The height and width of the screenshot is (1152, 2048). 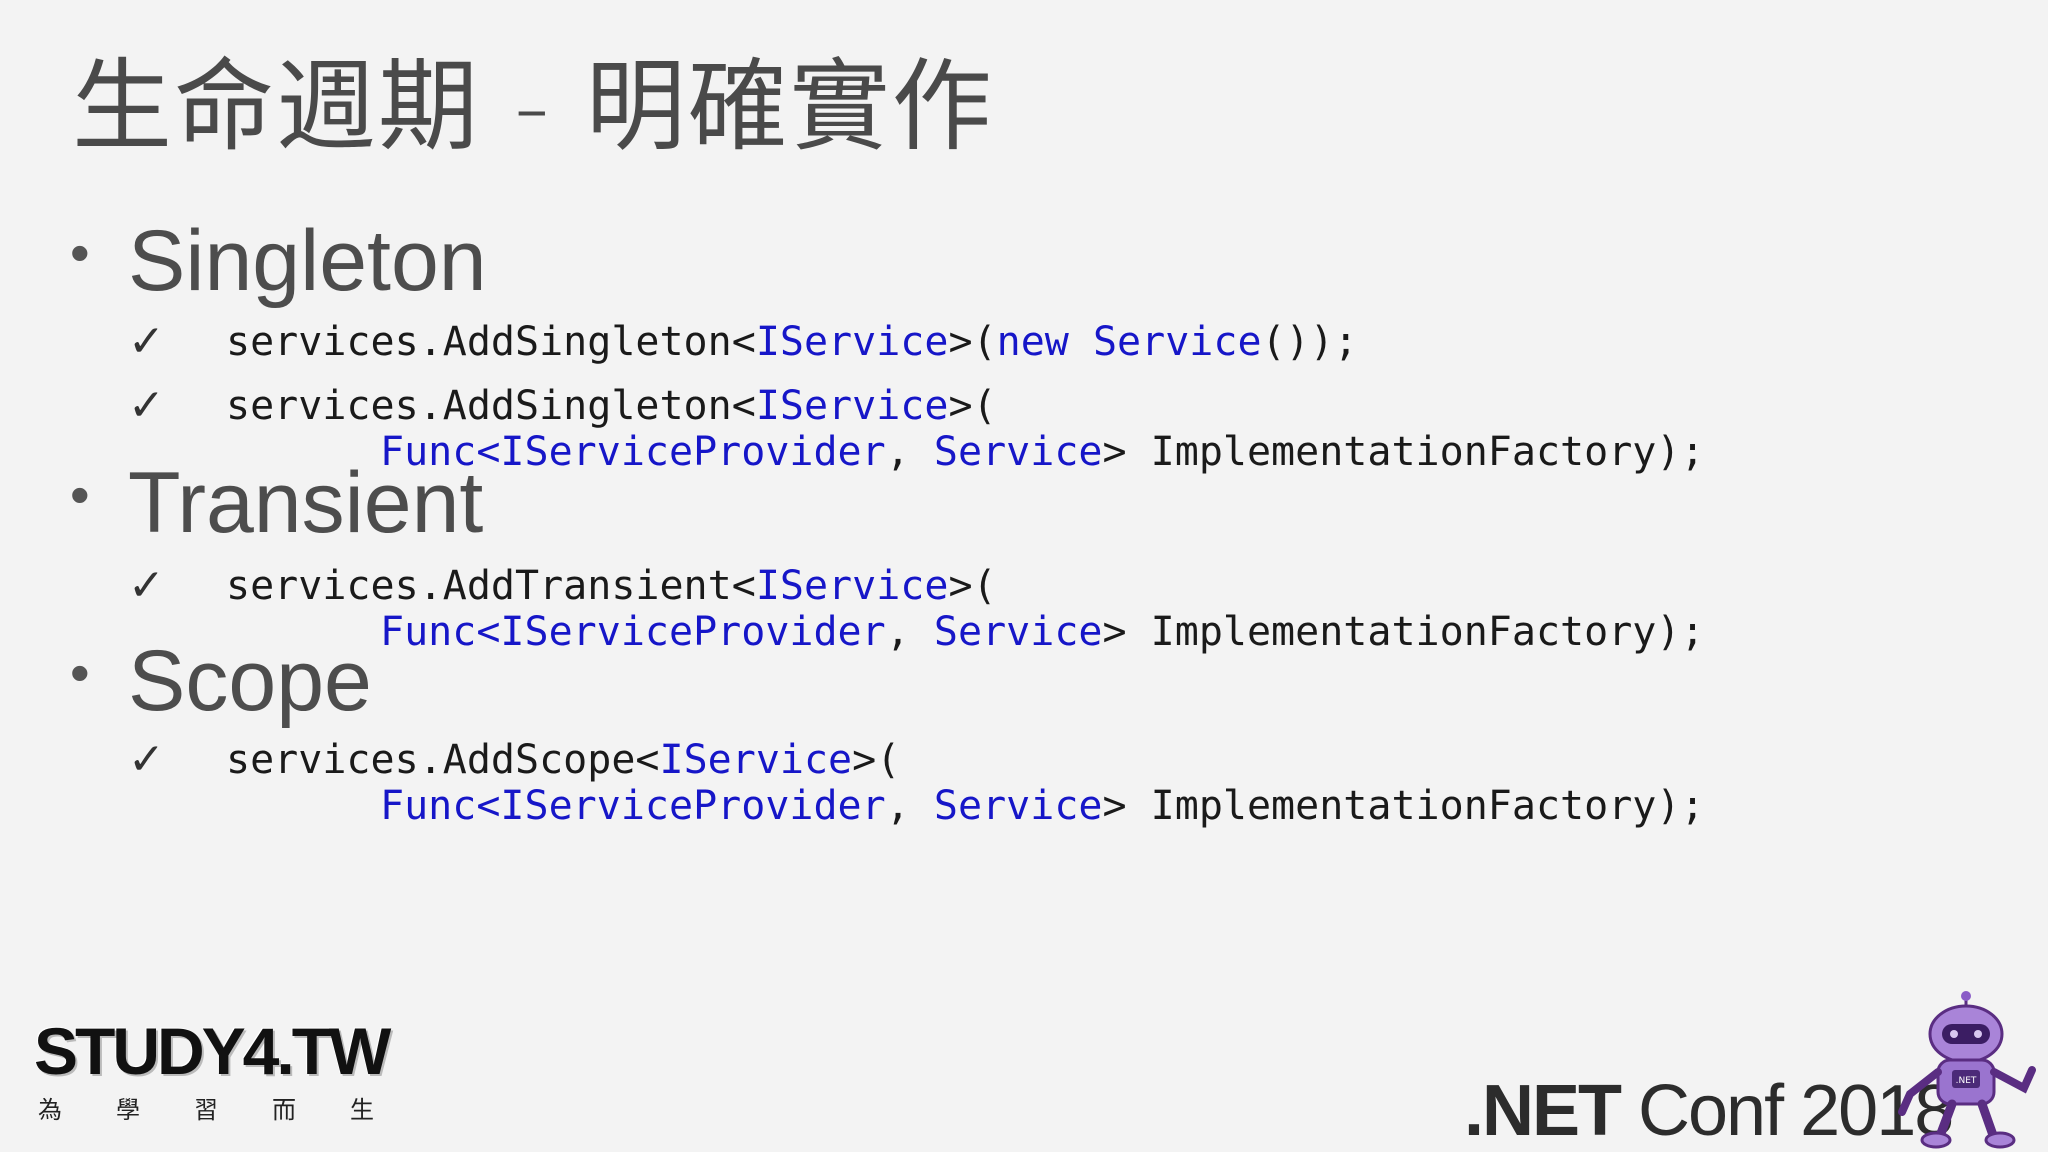 What do you see at coordinates (611, 406) in the screenshot?
I see `code-line-singleton-2: services.AddSingleton<IService>(` at bounding box center [611, 406].